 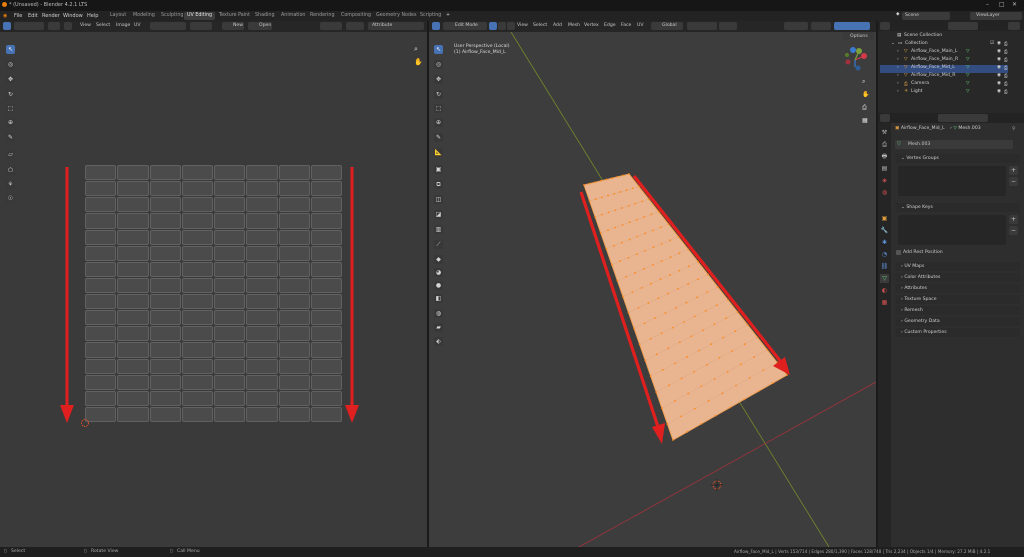 What do you see at coordinates (557, 25) in the screenshot?
I see `vp-menu-add: Add` at bounding box center [557, 25].